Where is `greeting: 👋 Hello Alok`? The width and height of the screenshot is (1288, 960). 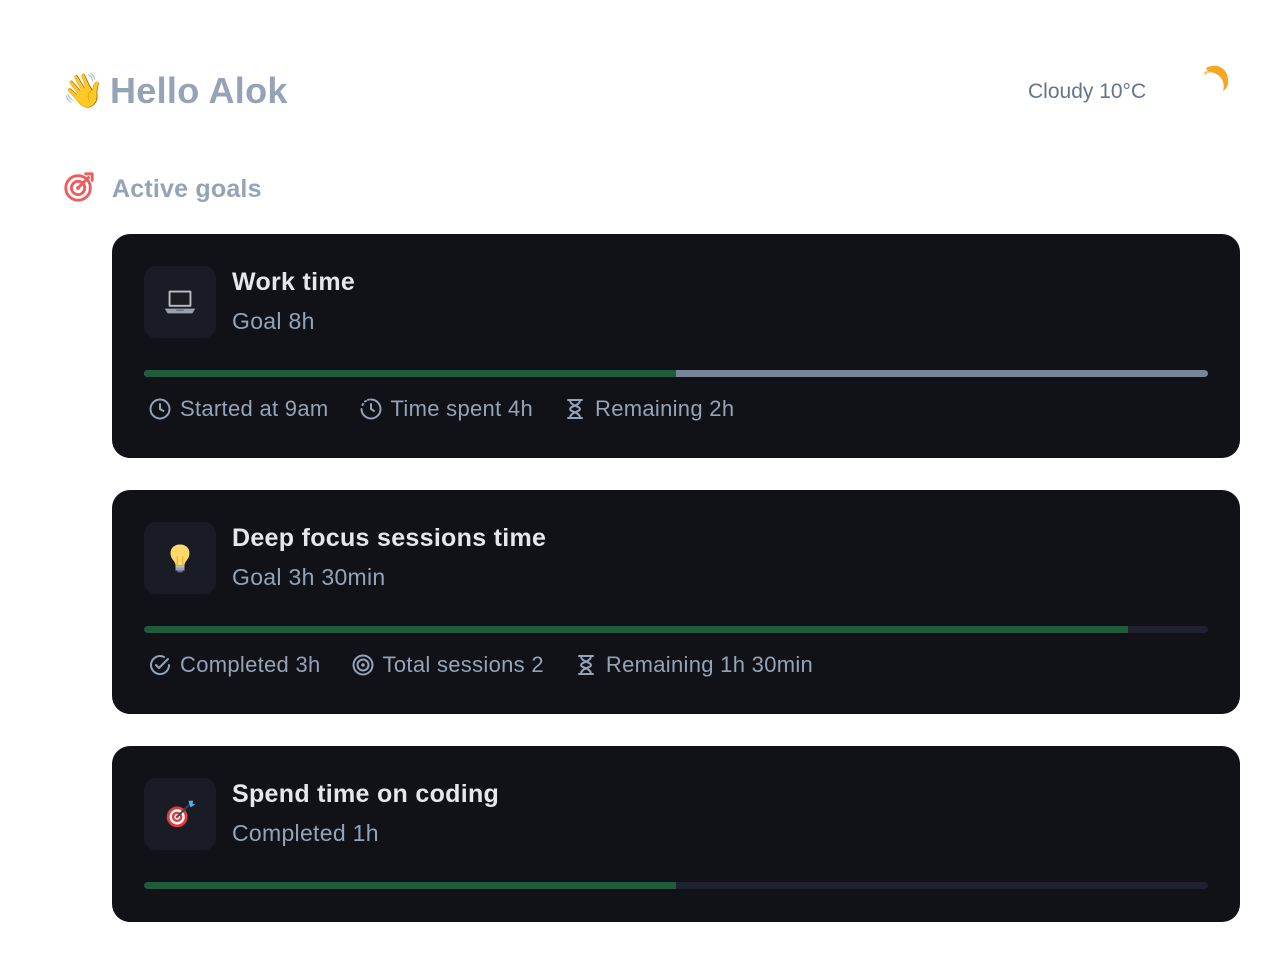 greeting: 👋 Hello Alok is located at coordinates (175, 91).